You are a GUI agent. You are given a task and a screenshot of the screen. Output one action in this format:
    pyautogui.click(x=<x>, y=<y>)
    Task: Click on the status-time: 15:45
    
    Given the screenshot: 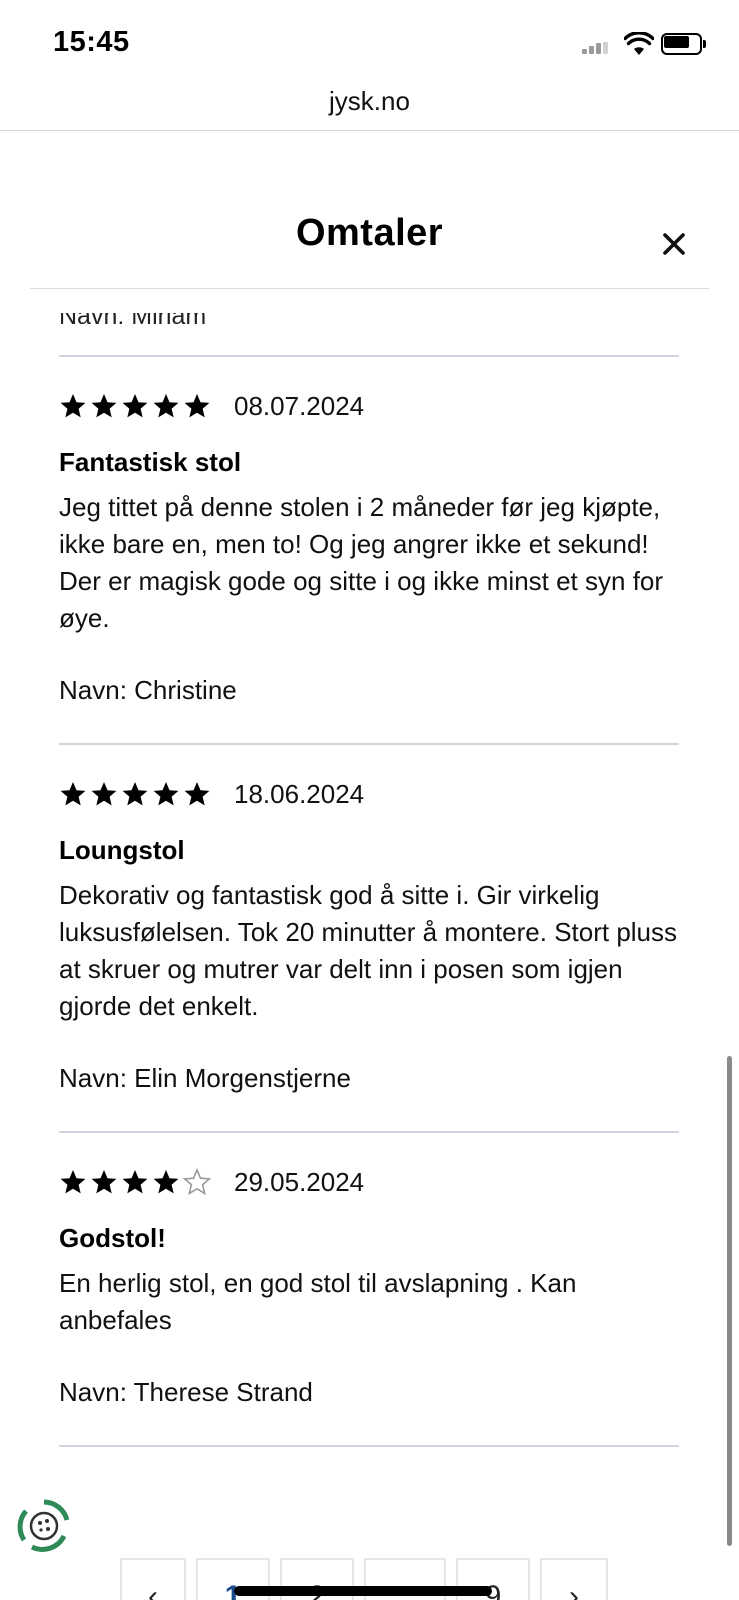 What is the action you would take?
    pyautogui.click(x=91, y=42)
    